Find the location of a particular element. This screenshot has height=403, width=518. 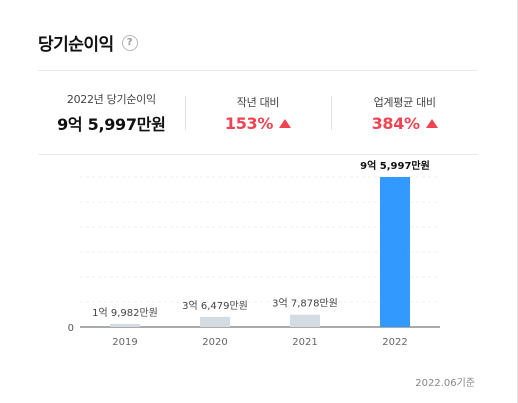

bar-data-label: 1억 9,982만원 is located at coordinates (125, 313).